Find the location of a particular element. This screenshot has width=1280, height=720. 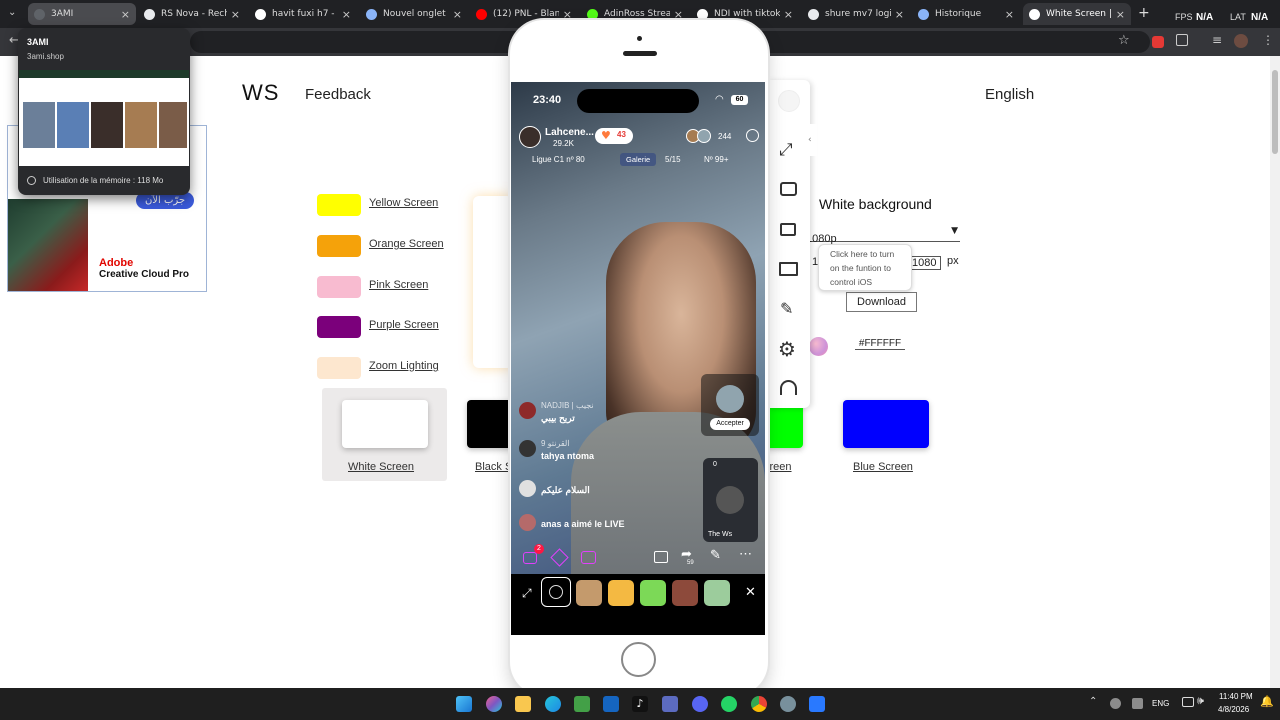

whatsapp-icon is located at coordinates (729, 704).